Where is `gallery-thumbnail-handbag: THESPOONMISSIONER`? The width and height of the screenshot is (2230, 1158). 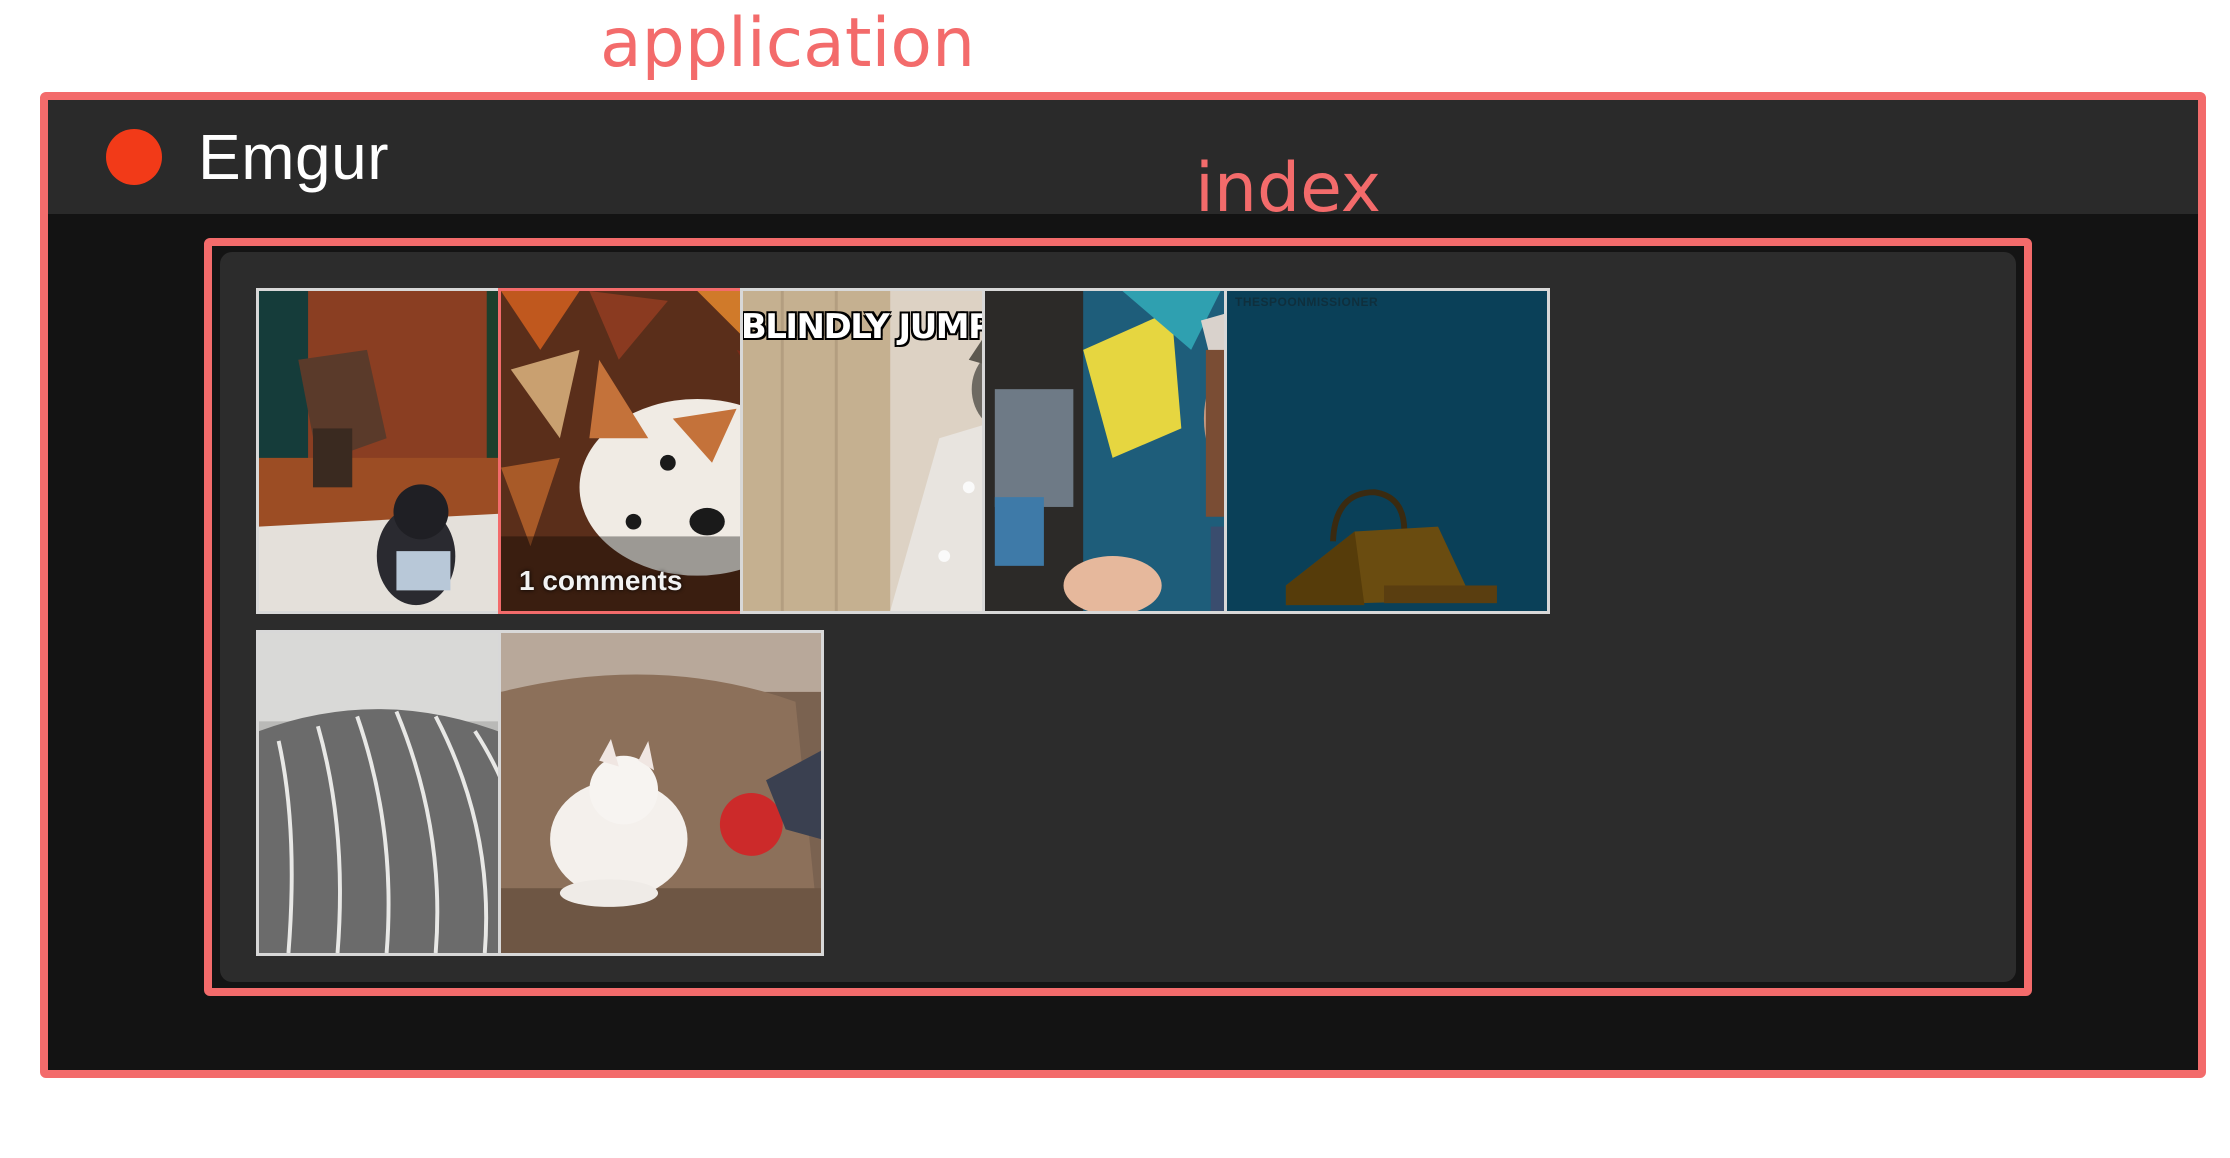
gallery-thumbnail-handbag: THESPOONMISSIONER is located at coordinates (1387, 451).